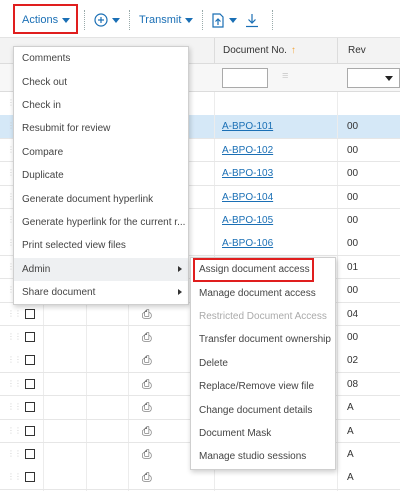  Describe the element at coordinates (353, 174) in the screenshot. I see `rev-cell: 00` at that location.